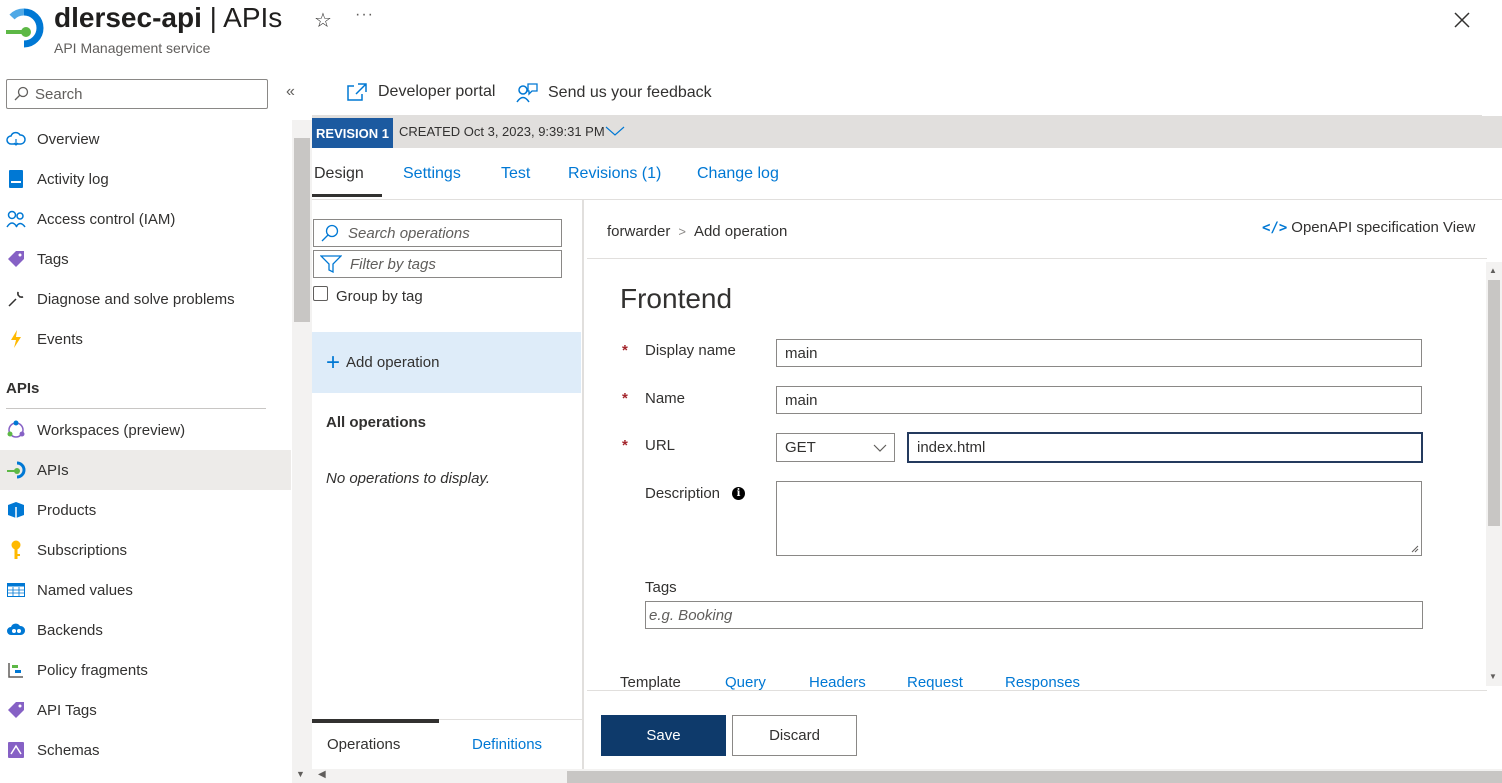 The width and height of the screenshot is (1502, 783). Describe the element at coordinates (1034, 777) in the screenshot. I see `horizontal-scrollbar-thumb` at that location.